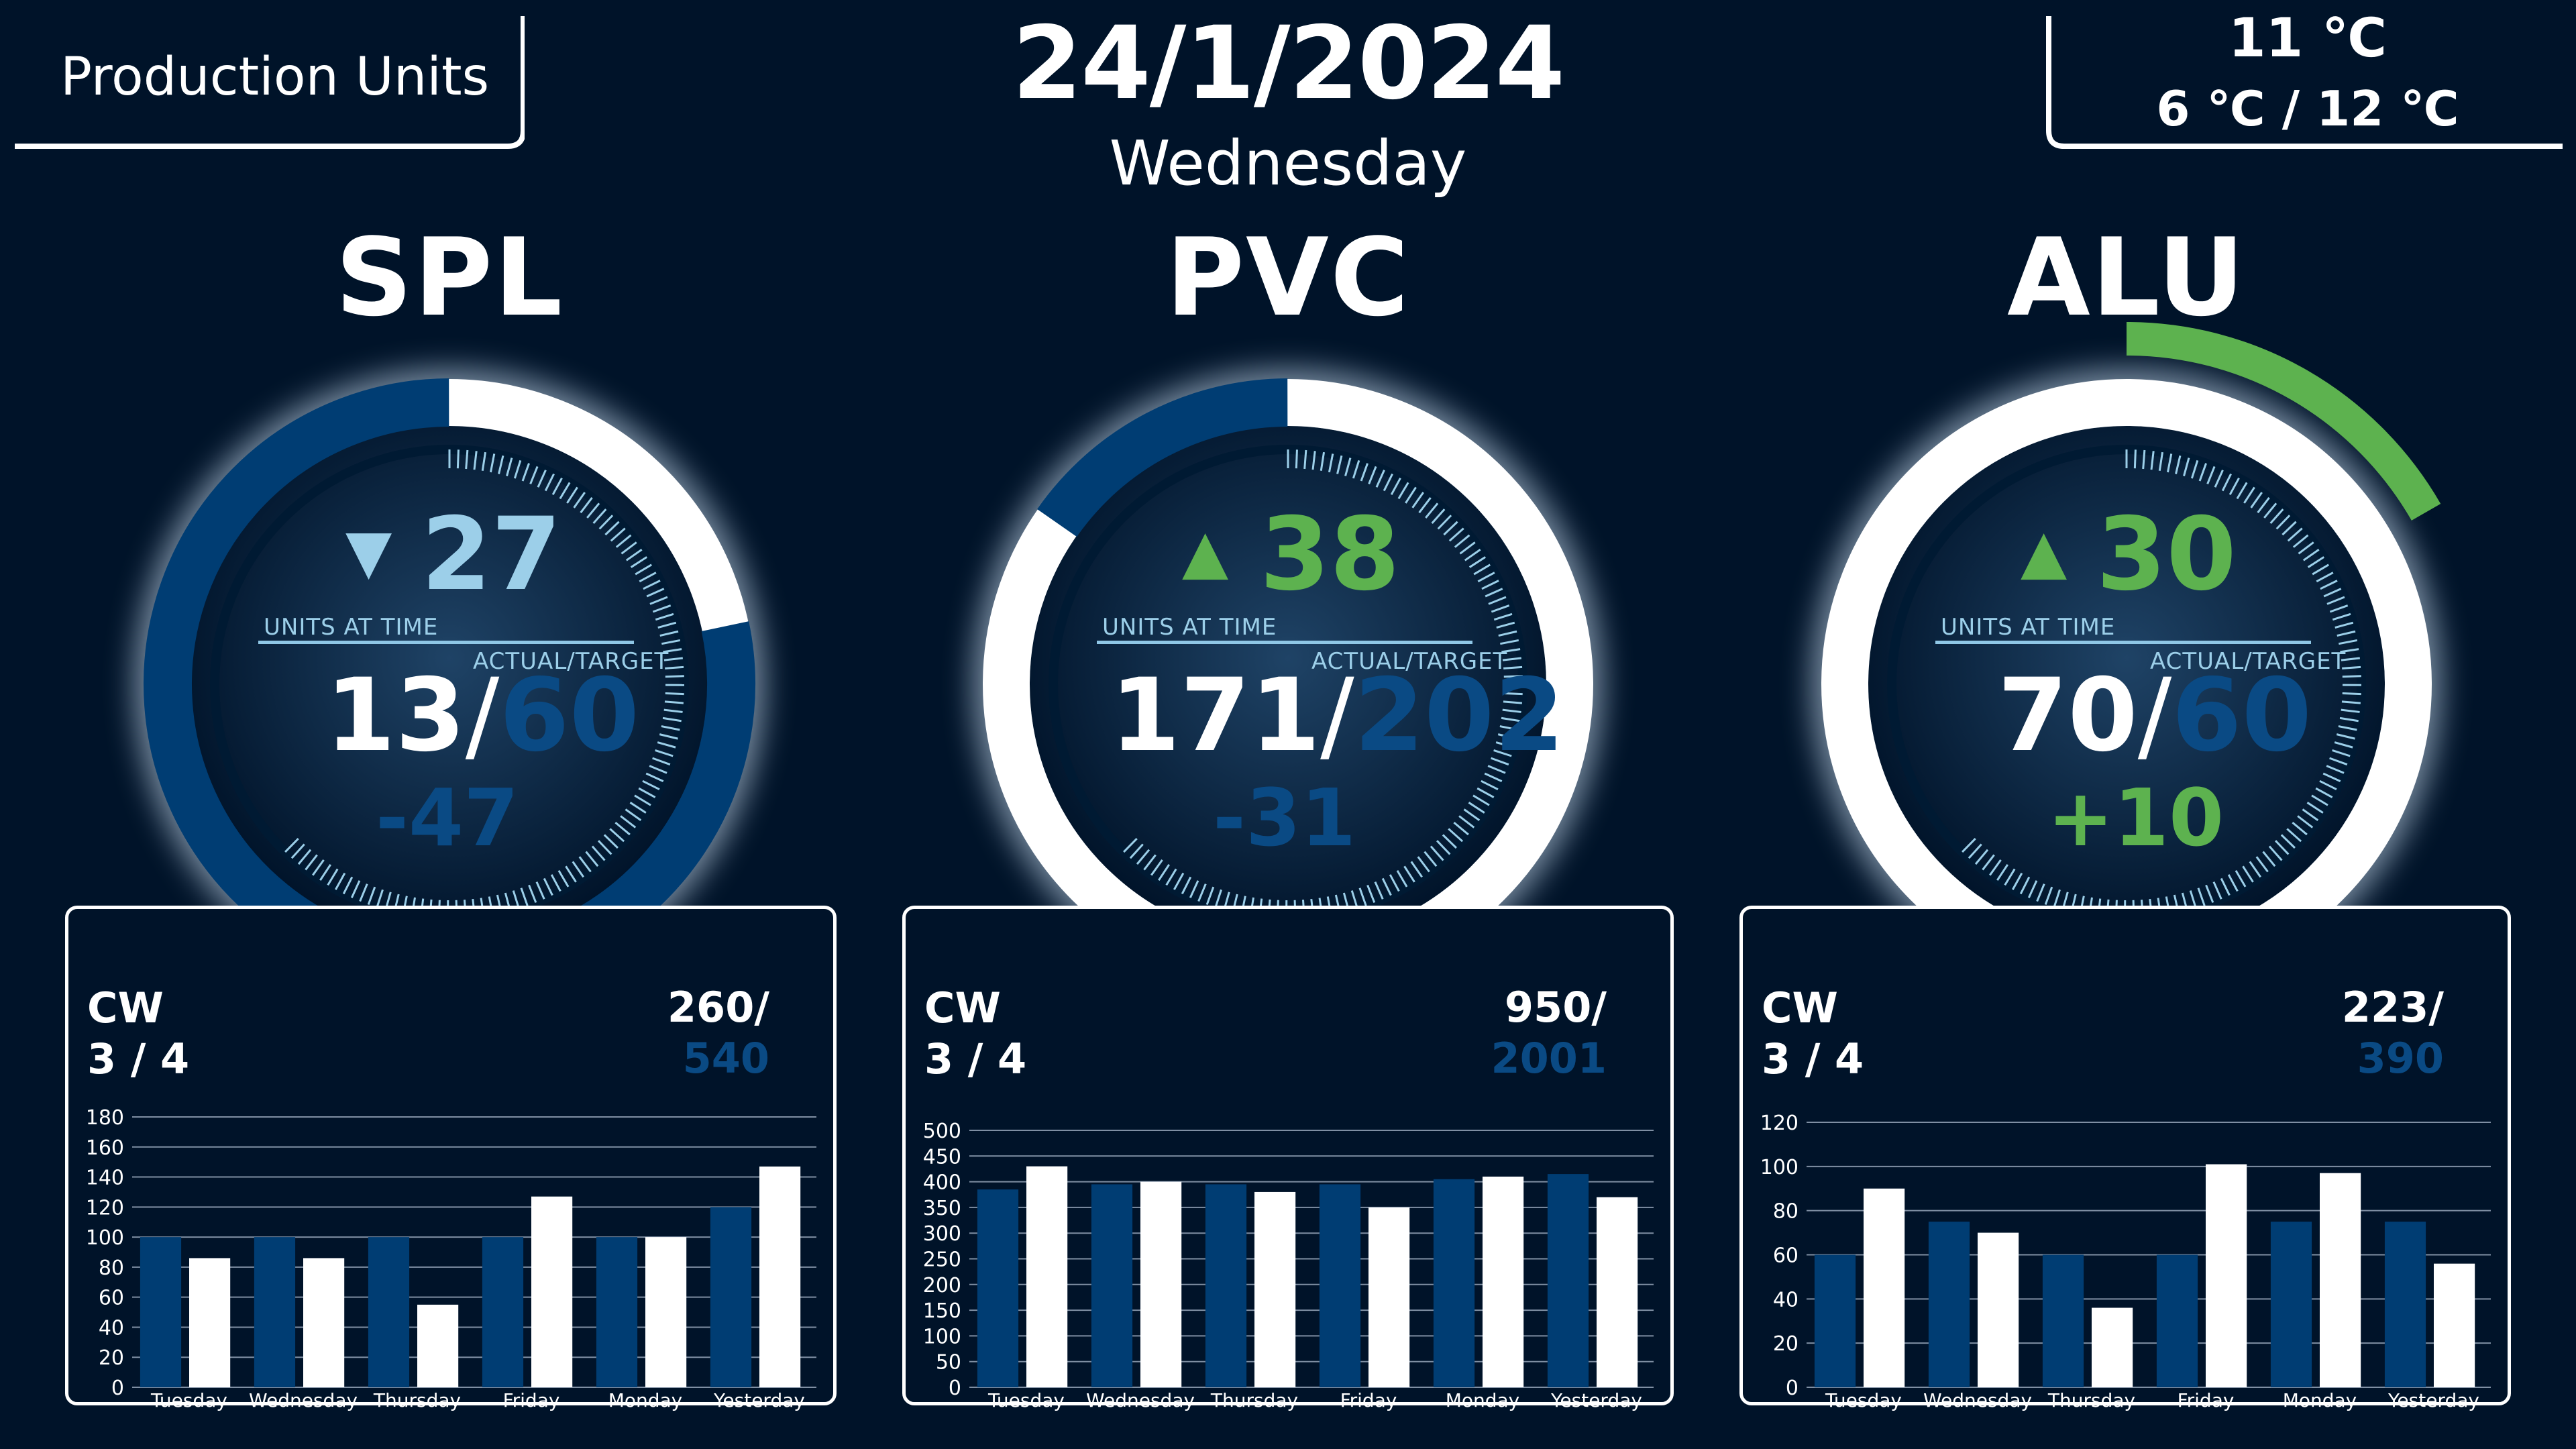 The image size is (2576, 1449). I want to click on actual-target-value: 13/60, so click(482, 715).